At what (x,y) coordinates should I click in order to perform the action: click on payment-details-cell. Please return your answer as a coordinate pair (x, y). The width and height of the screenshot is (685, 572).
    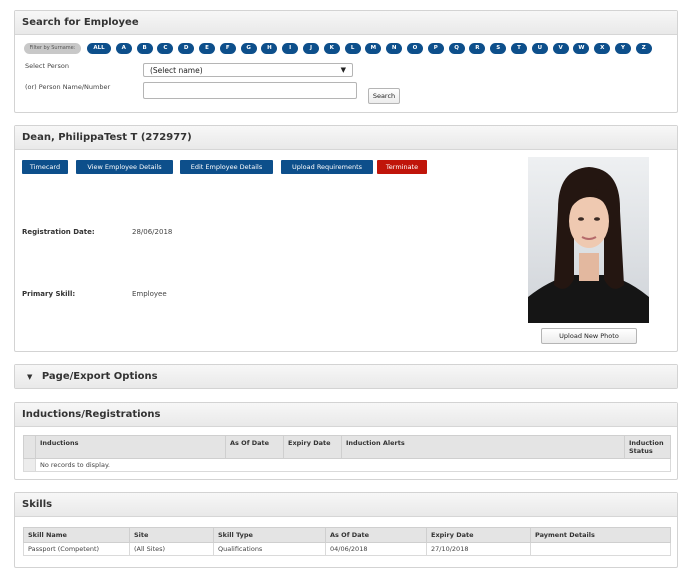
    Looking at the image, I should click on (600, 549).